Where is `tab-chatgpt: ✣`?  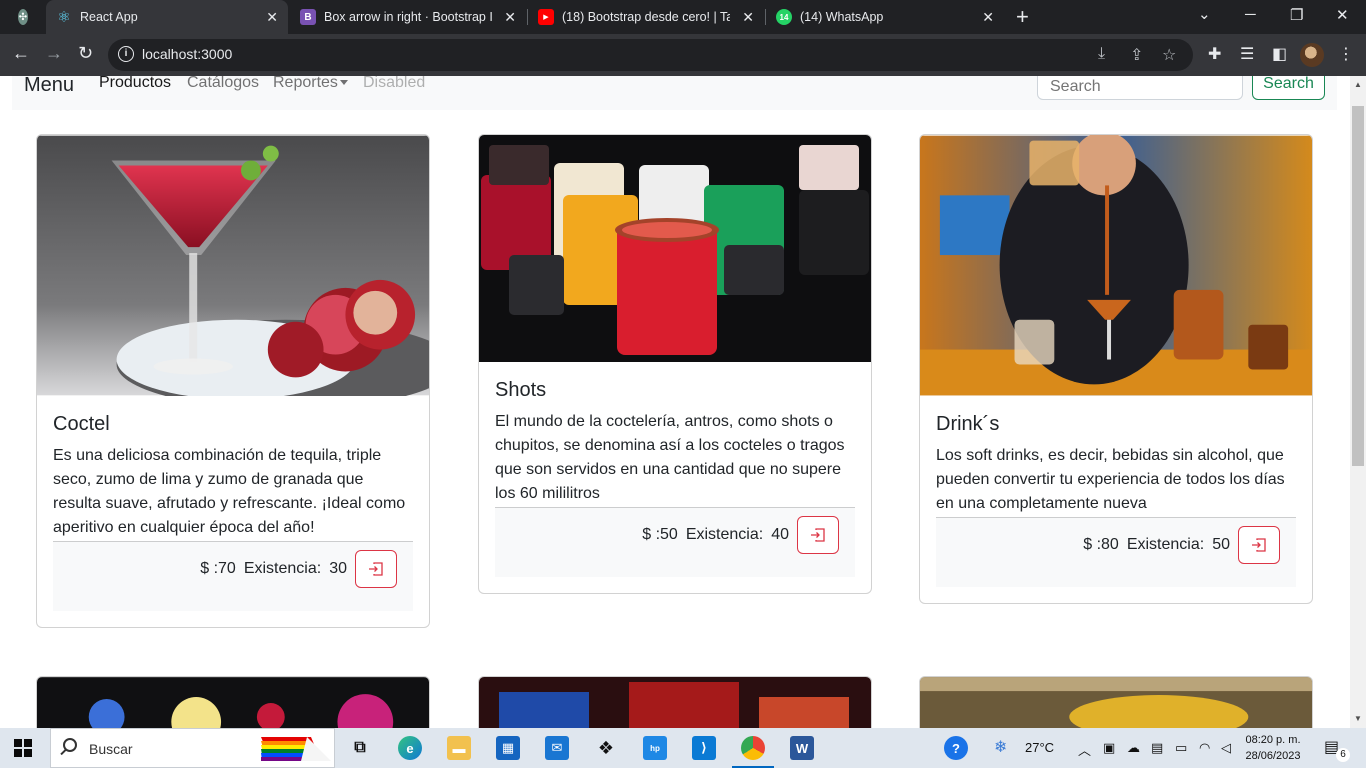
tab-chatgpt: ✣ is located at coordinates (27, 17).